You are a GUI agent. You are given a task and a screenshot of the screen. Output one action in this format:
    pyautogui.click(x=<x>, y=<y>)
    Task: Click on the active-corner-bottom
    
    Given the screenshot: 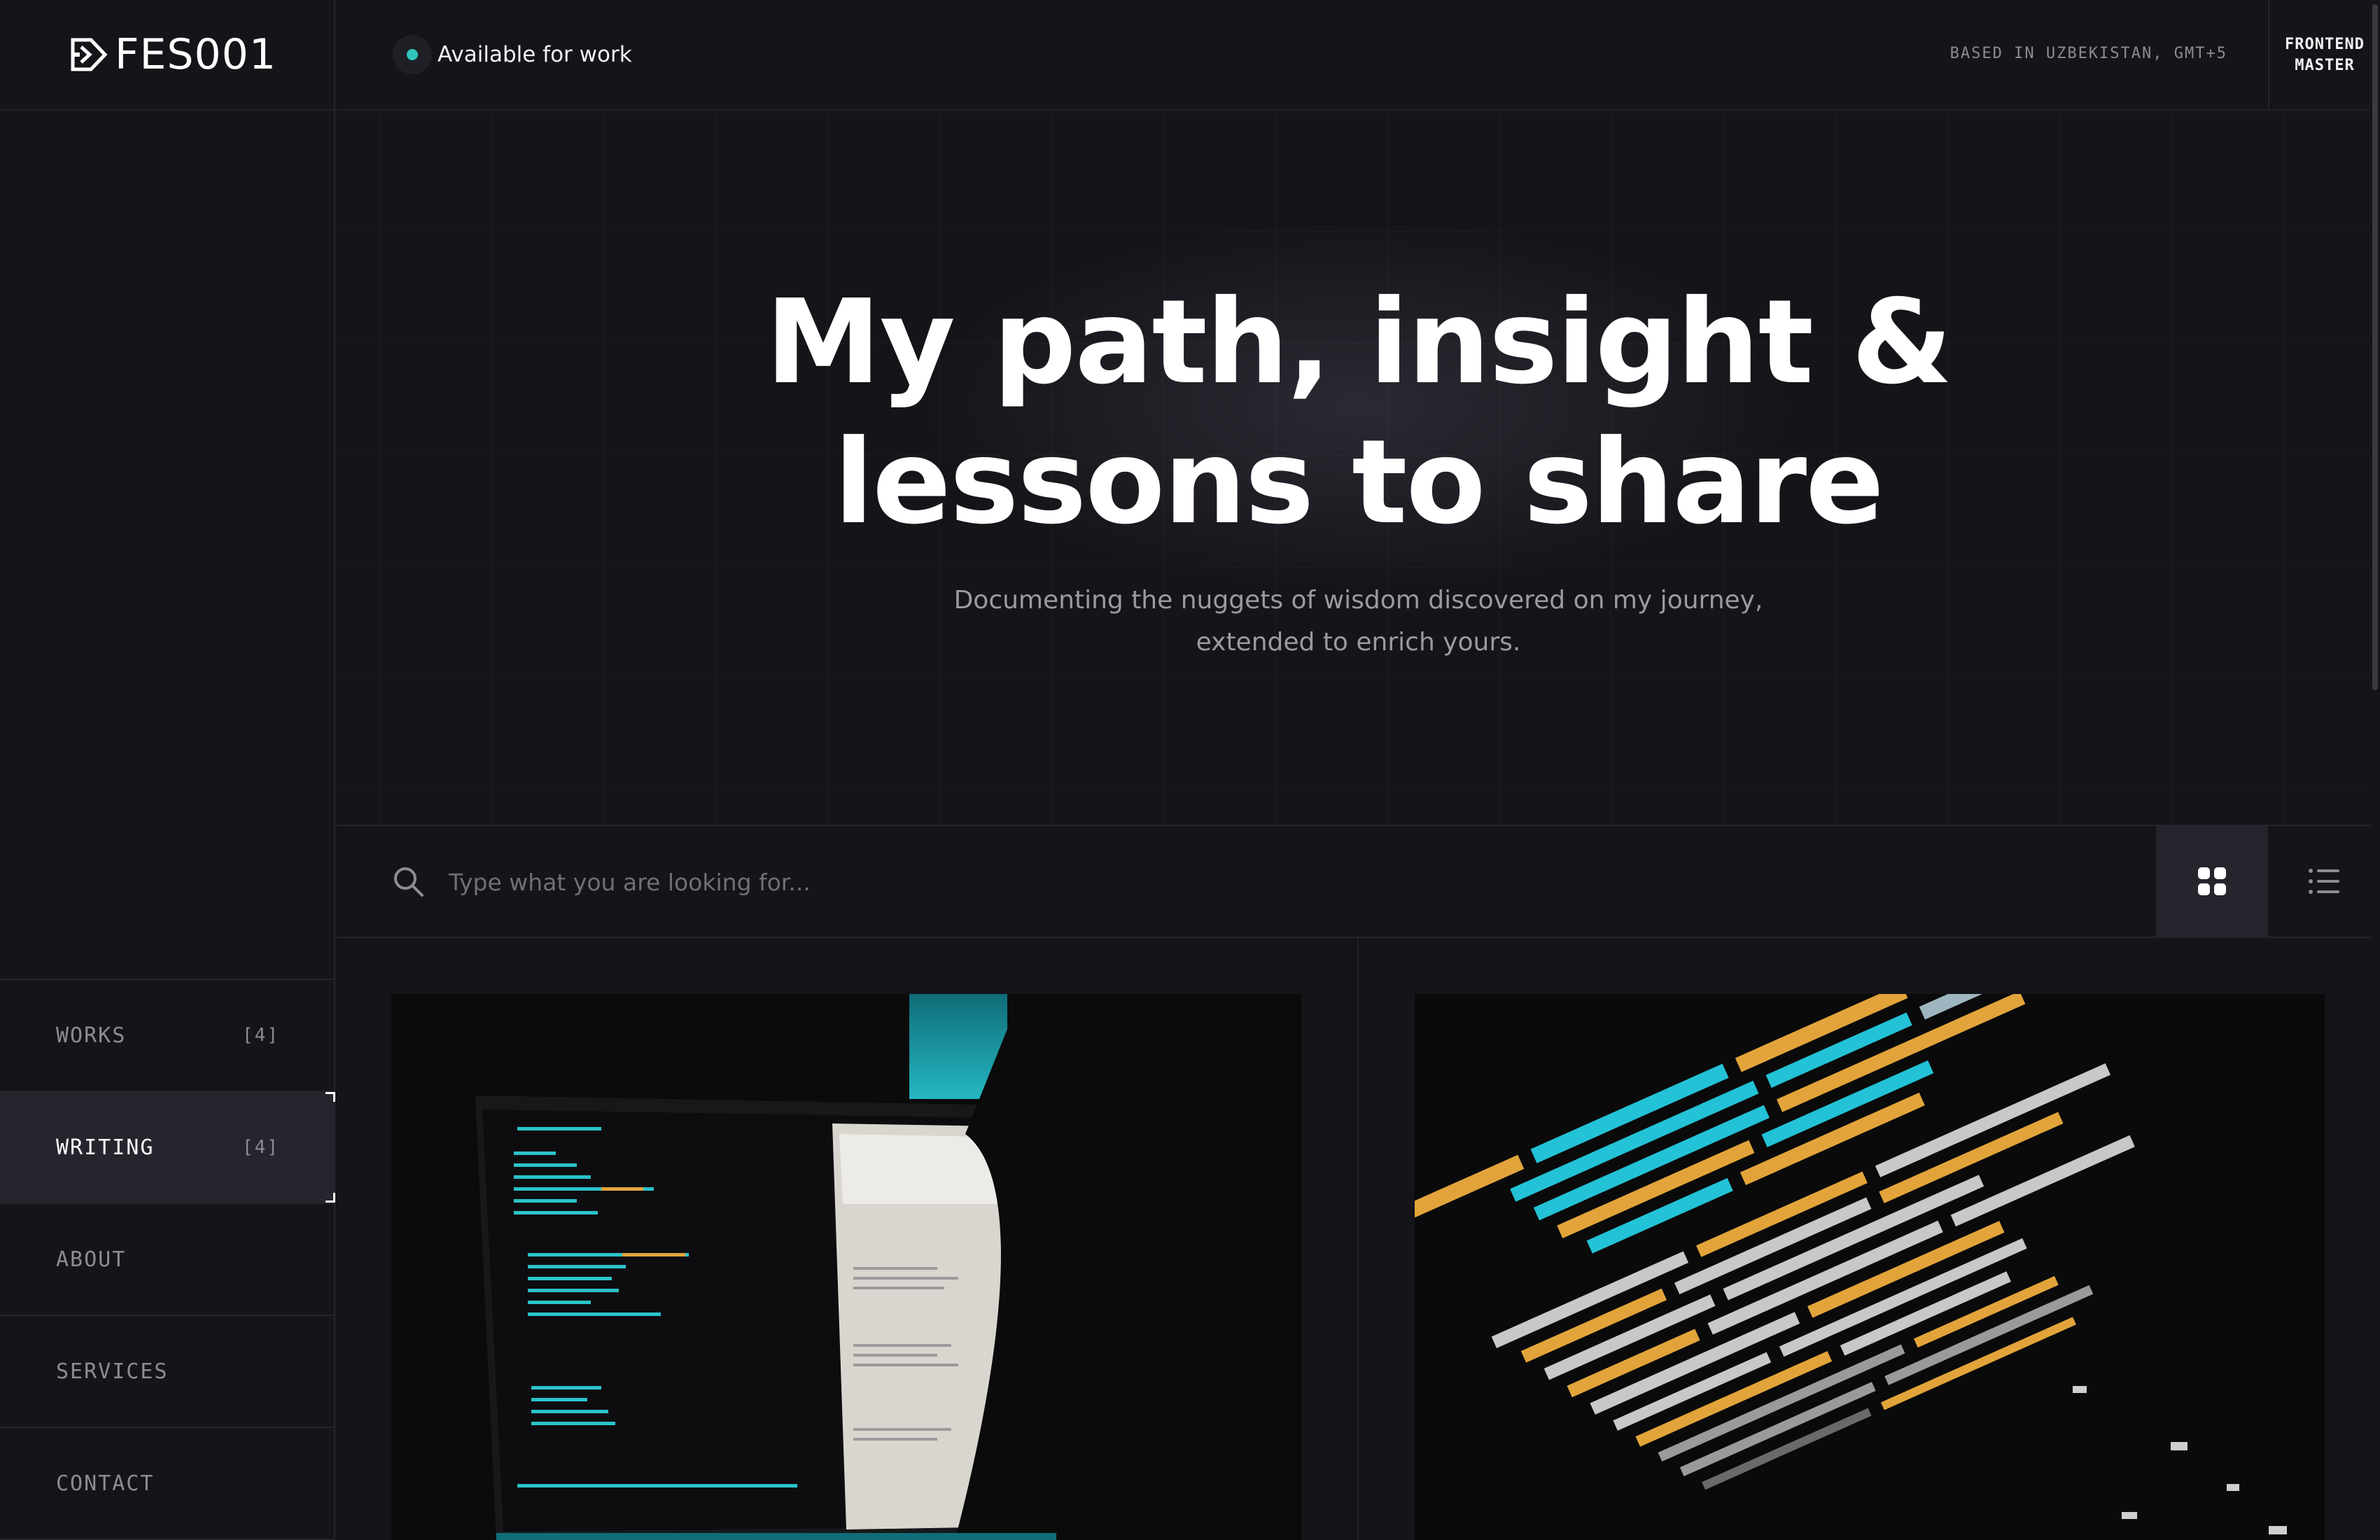 What is the action you would take?
    pyautogui.click(x=330, y=1198)
    